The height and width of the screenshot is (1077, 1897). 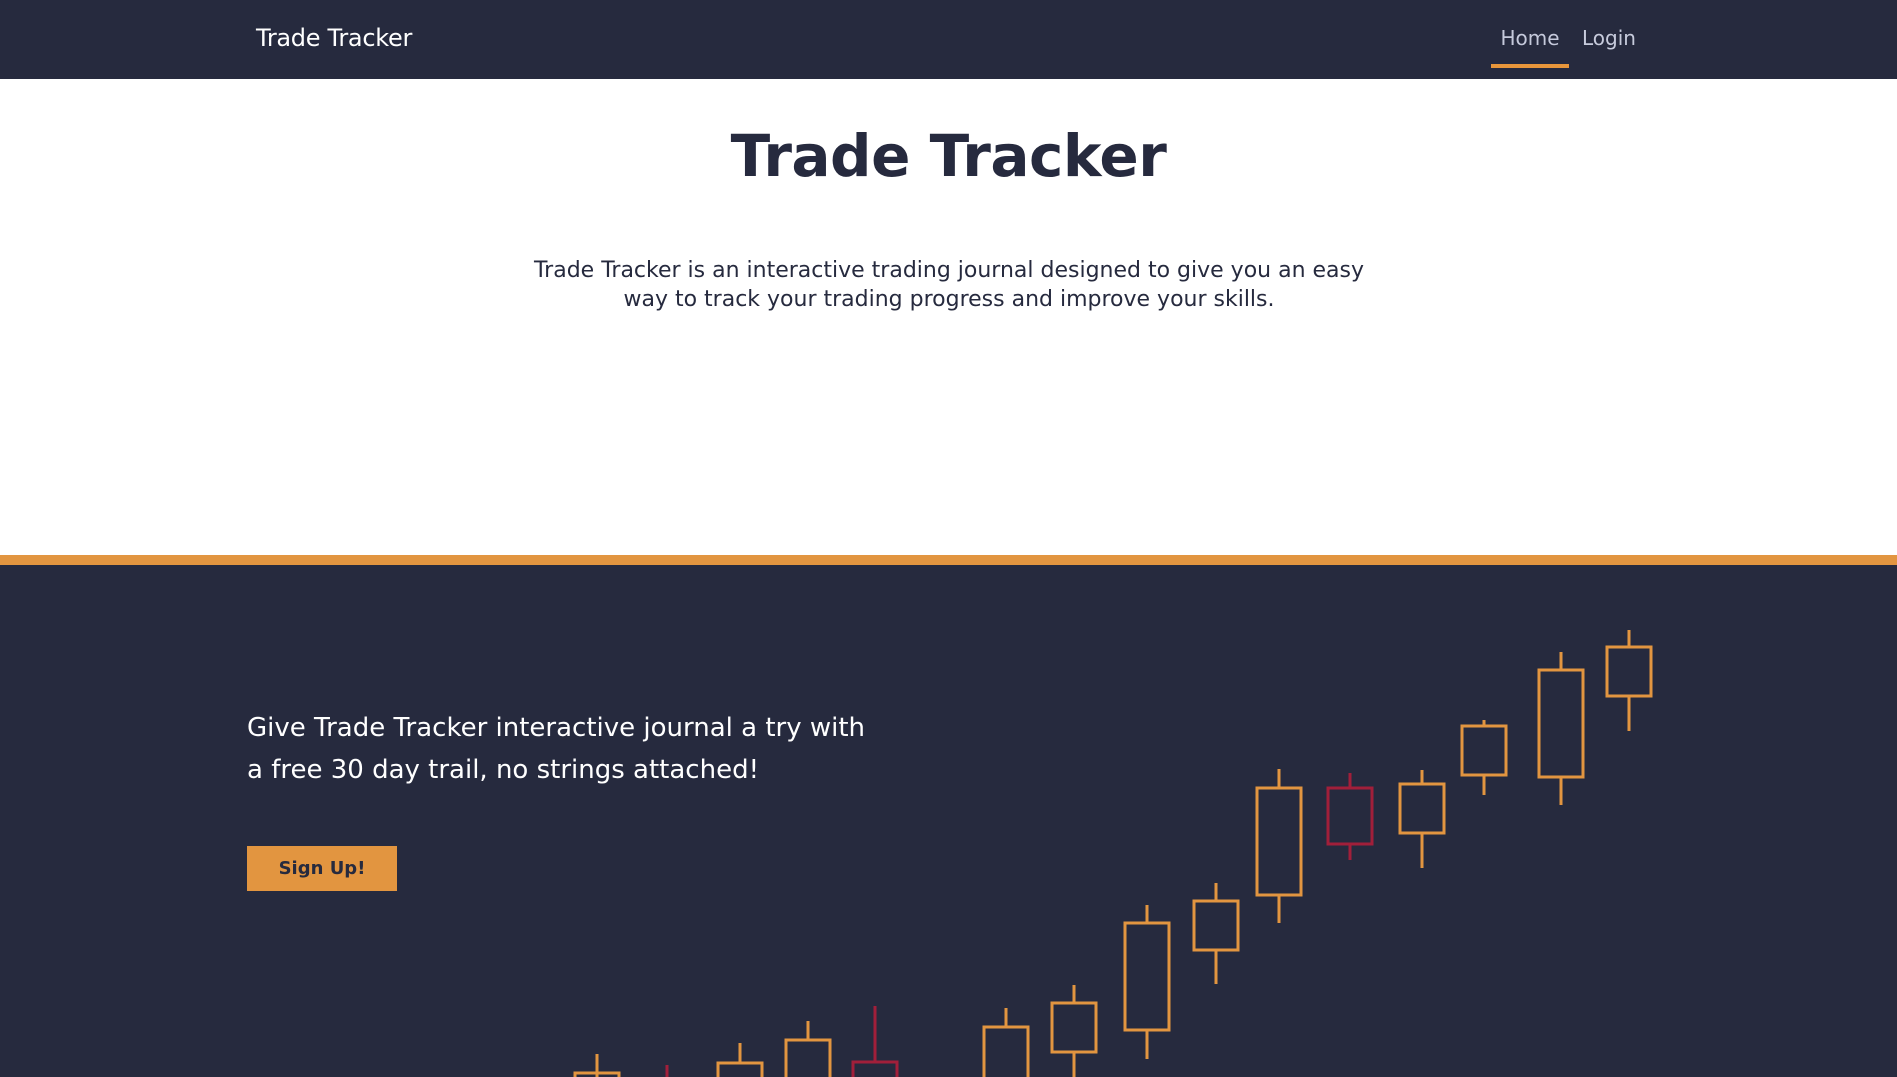 What do you see at coordinates (1530, 38) in the screenshot?
I see `nav-link-home: Home` at bounding box center [1530, 38].